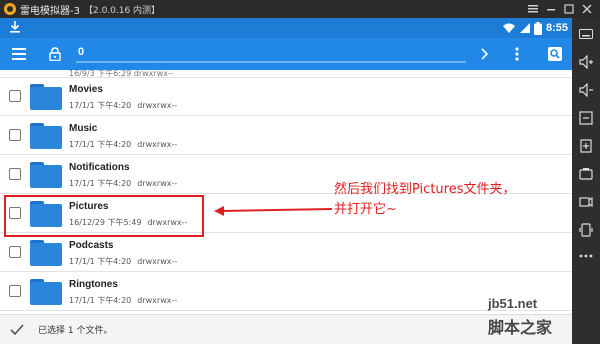 The image size is (600, 344). I want to click on chevron-right-icon, so click(485, 54).